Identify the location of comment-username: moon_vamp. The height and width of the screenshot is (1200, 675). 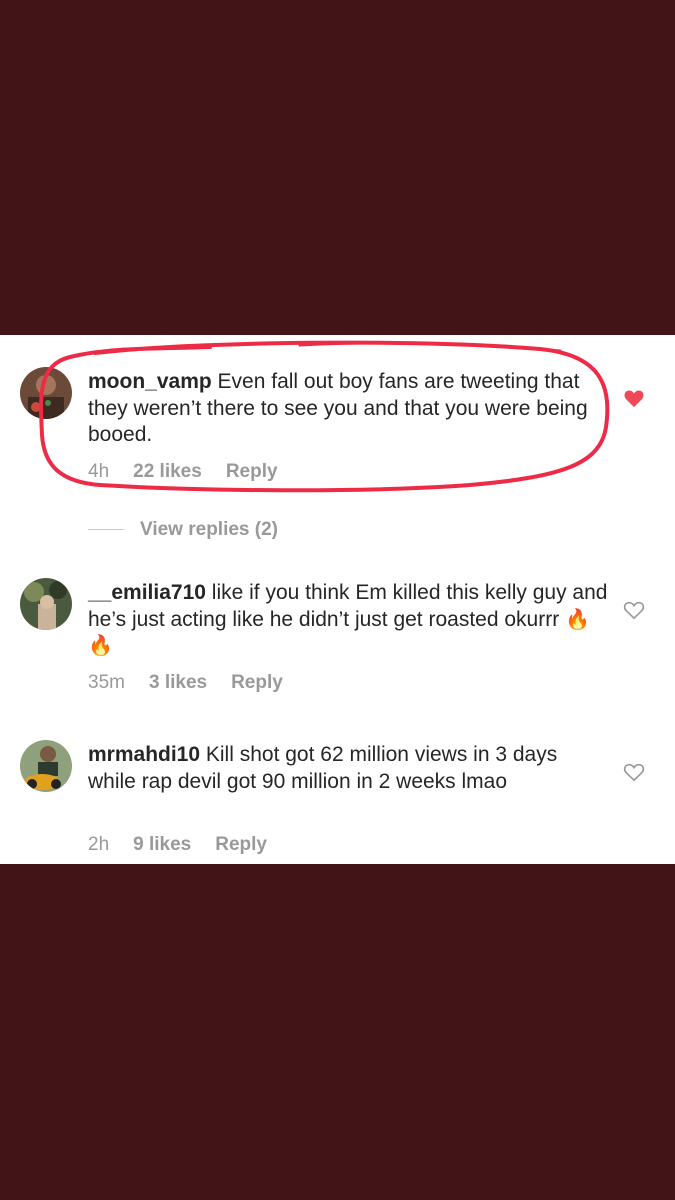
(150, 381).